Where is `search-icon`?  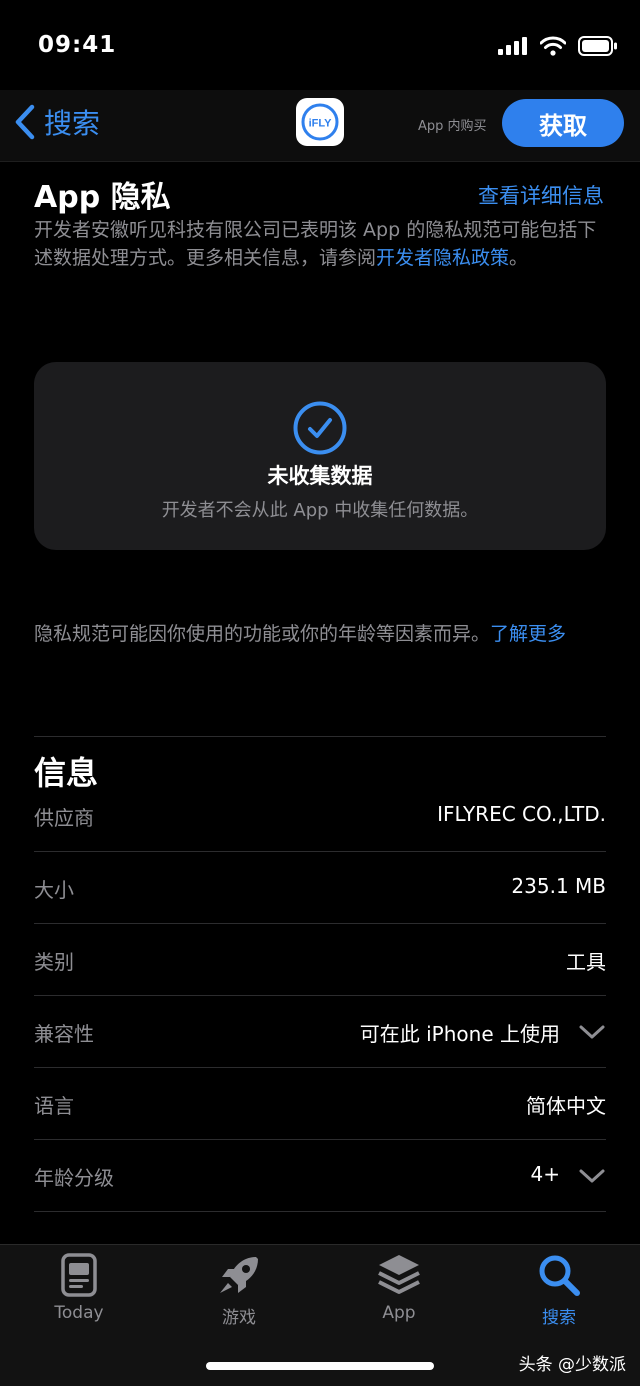 search-icon is located at coordinates (559, 1275).